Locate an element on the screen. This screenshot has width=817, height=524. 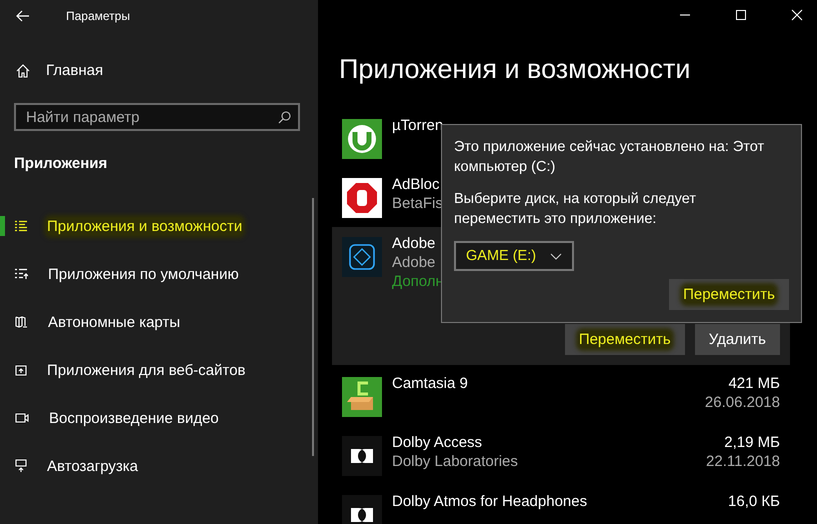
list-arrow-icon is located at coordinates (21, 274).